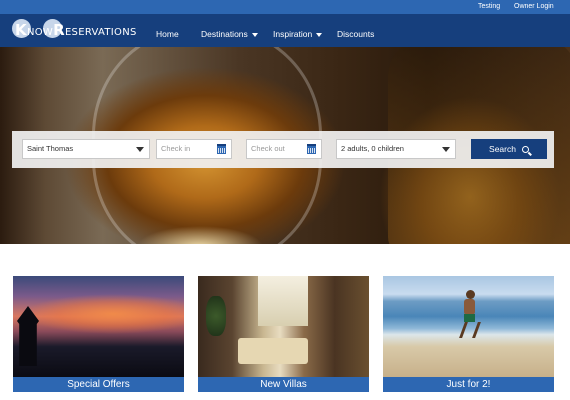 The height and width of the screenshot is (400, 570). I want to click on testing-link: Testing, so click(489, 7).